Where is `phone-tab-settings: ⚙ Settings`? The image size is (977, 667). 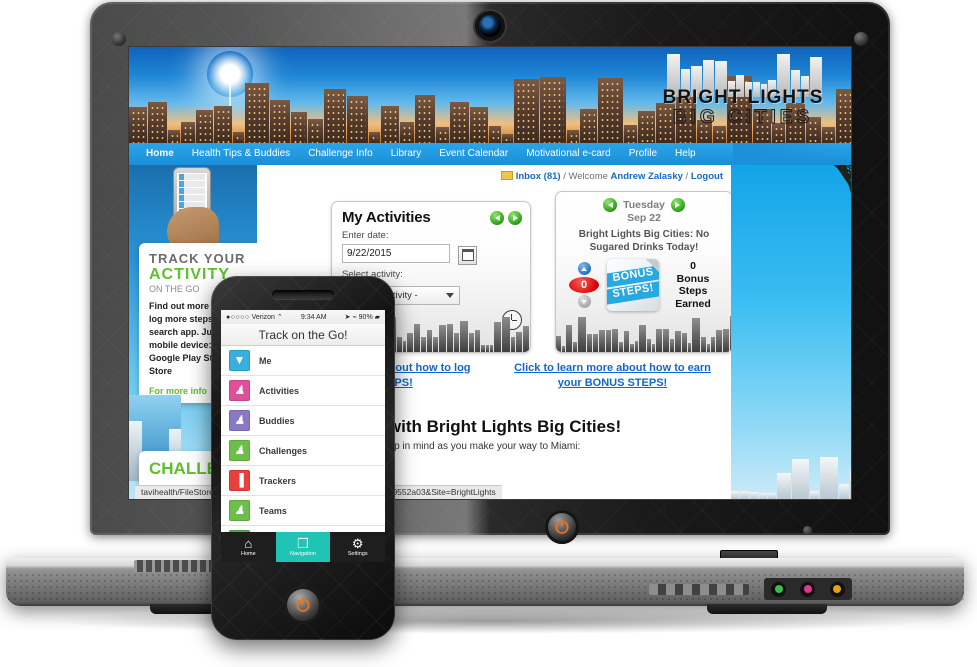
phone-tab-settings: ⚙ Settings is located at coordinates (357, 547).